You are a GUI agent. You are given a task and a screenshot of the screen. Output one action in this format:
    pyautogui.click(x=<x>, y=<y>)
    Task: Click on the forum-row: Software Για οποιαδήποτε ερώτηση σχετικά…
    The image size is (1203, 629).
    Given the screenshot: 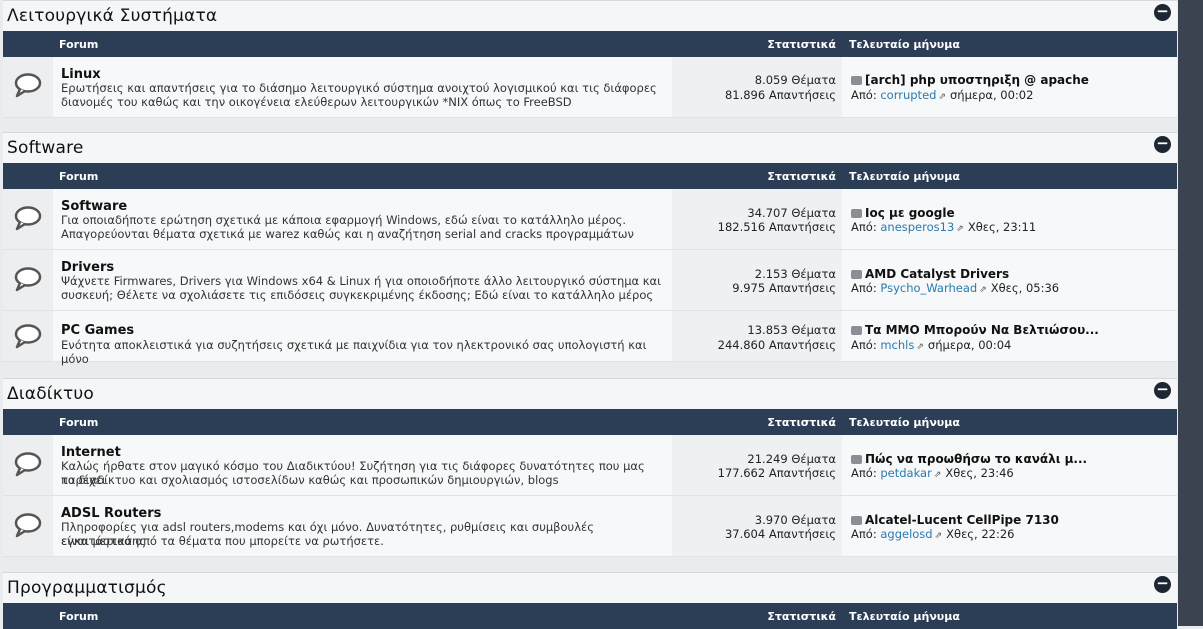 What is the action you would take?
    pyautogui.click(x=590, y=219)
    